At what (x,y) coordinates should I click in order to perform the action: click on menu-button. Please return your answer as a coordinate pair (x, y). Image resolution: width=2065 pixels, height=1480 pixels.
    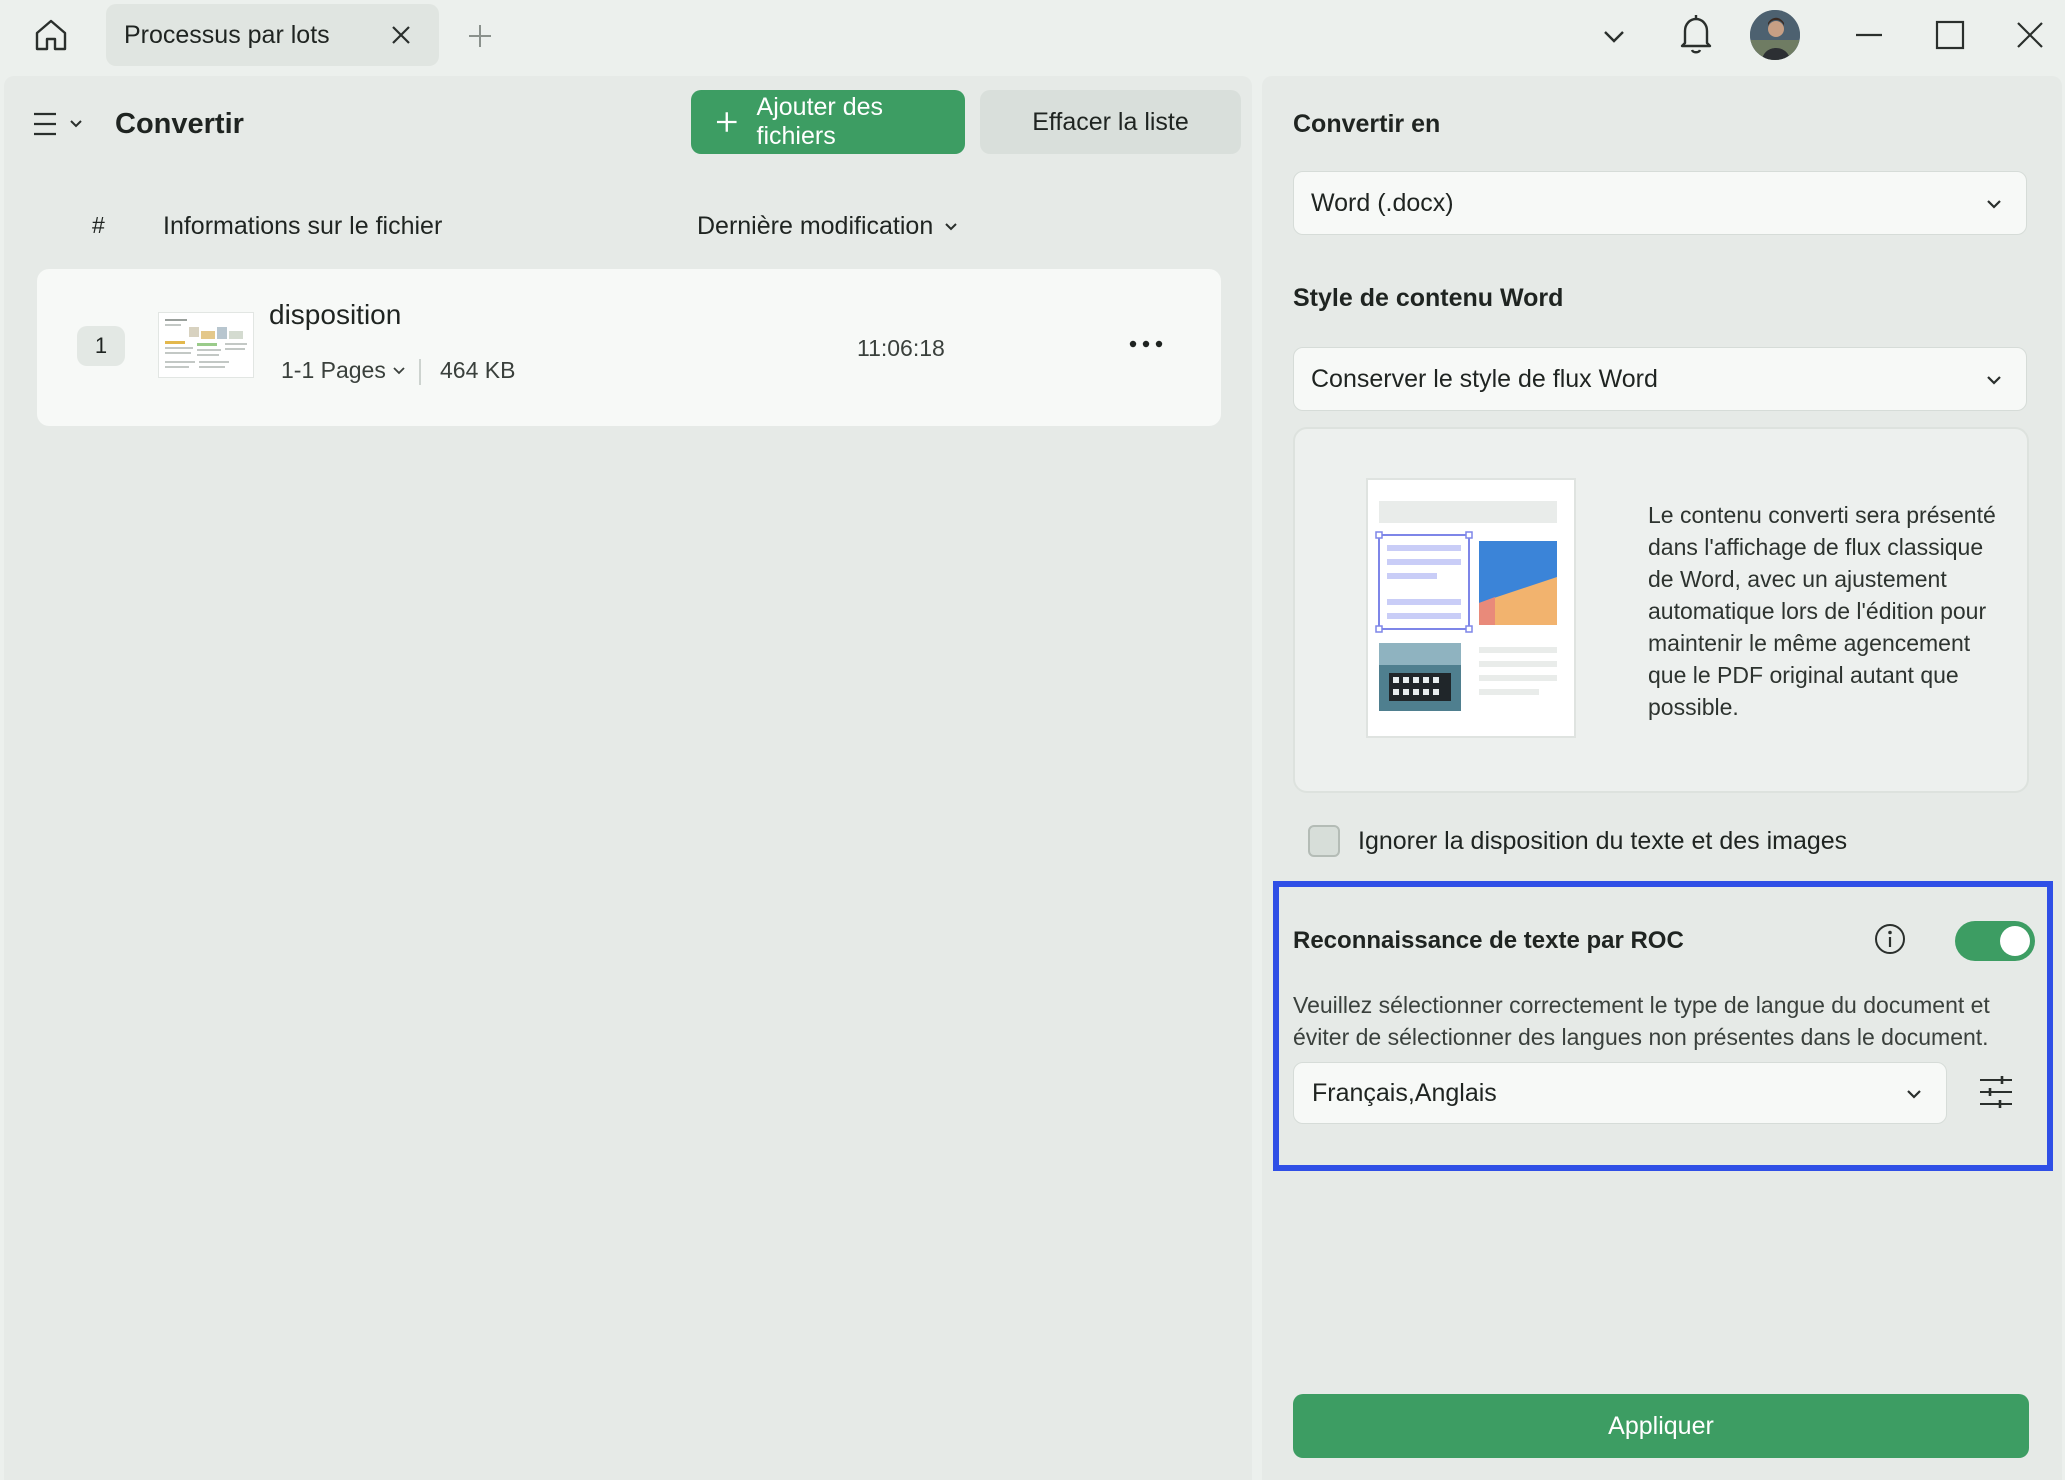
    Looking at the image, I should click on (62, 124).